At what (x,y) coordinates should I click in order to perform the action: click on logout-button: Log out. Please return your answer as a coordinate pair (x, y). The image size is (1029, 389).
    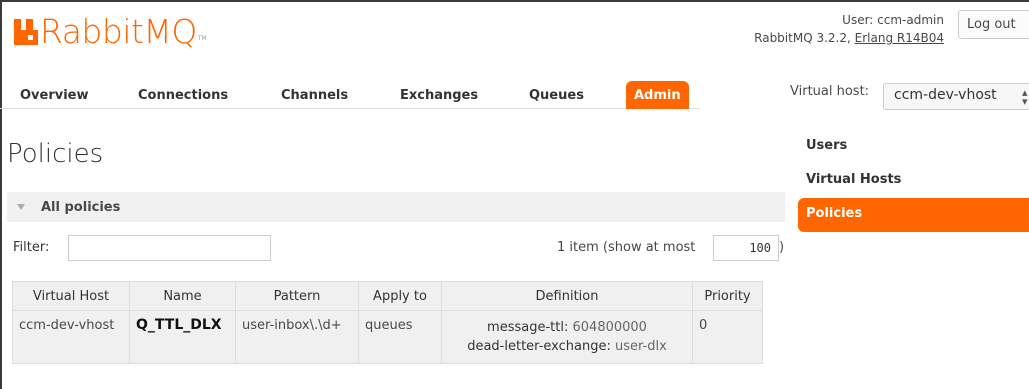
    Looking at the image, I should click on (993, 24).